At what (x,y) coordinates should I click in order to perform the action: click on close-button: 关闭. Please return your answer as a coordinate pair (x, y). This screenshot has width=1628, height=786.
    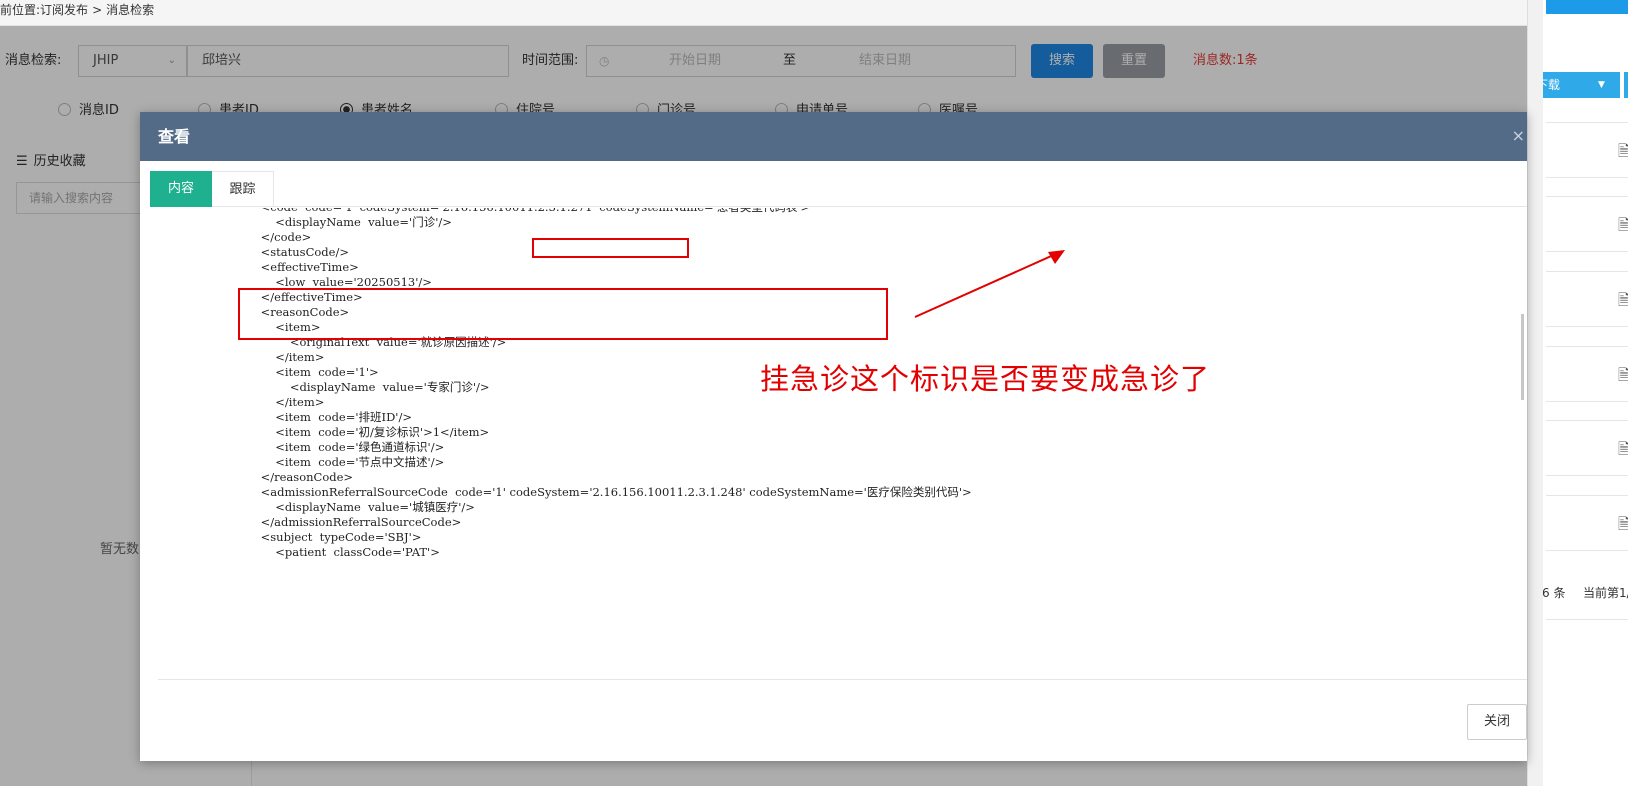
    Looking at the image, I should click on (1497, 722).